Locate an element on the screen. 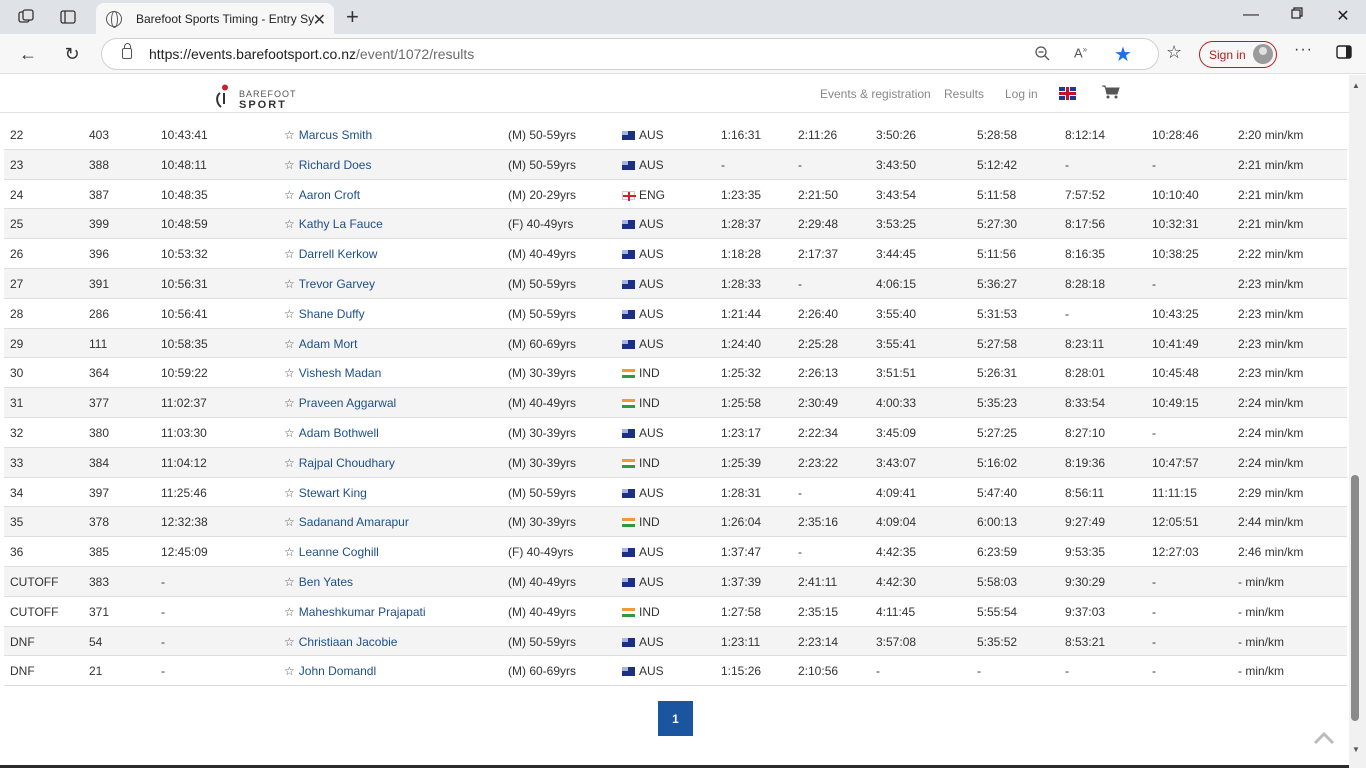  new-tab-icon: + is located at coordinates (352, 17).